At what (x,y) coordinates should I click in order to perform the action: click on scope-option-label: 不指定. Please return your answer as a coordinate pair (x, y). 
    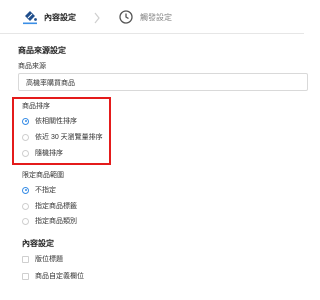
    Looking at the image, I should click on (45, 190).